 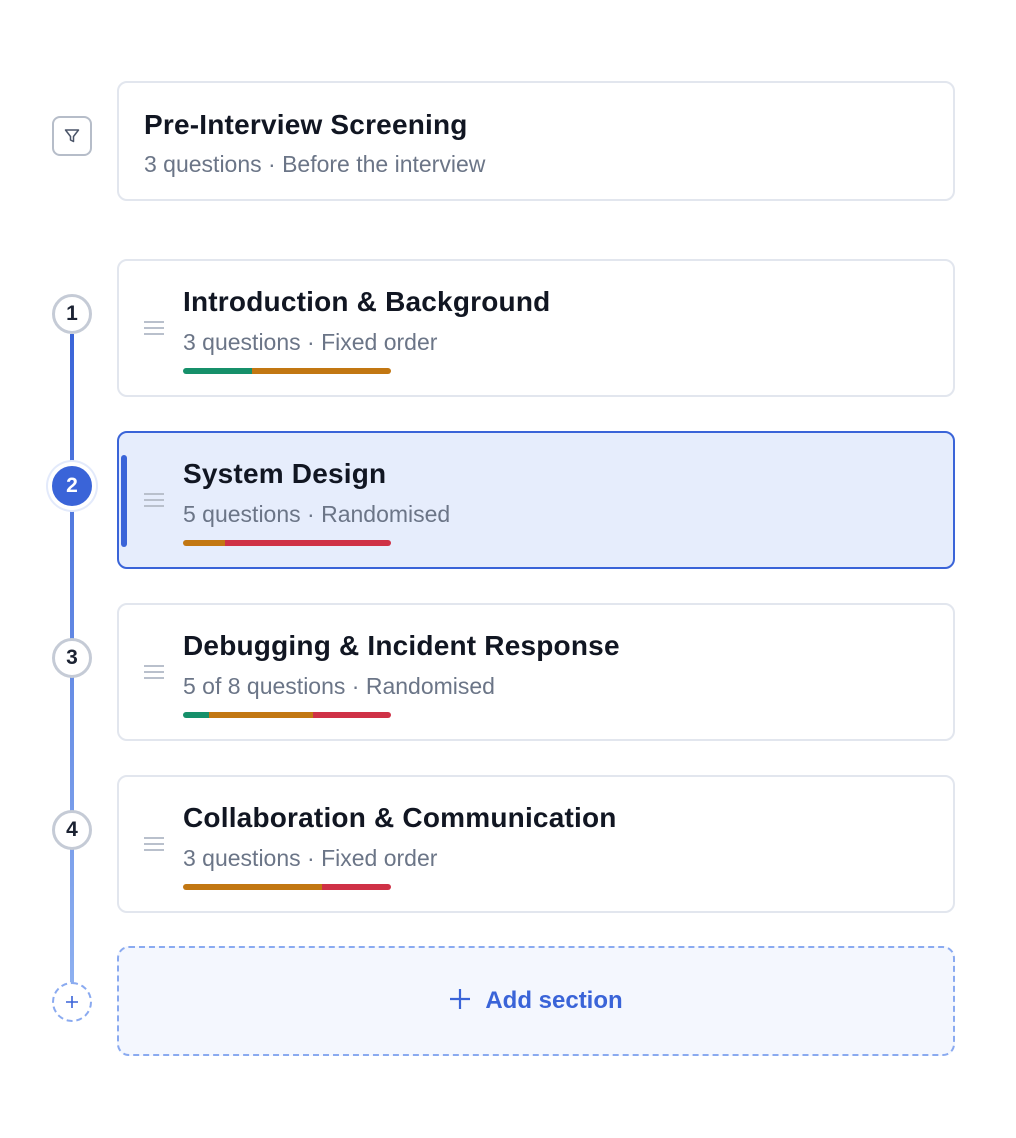 What do you see at coordinates (317, 514) in the screenshot?
I see `section-subtitle: 5 questions · Randomised` at bounding box center [317, 514].